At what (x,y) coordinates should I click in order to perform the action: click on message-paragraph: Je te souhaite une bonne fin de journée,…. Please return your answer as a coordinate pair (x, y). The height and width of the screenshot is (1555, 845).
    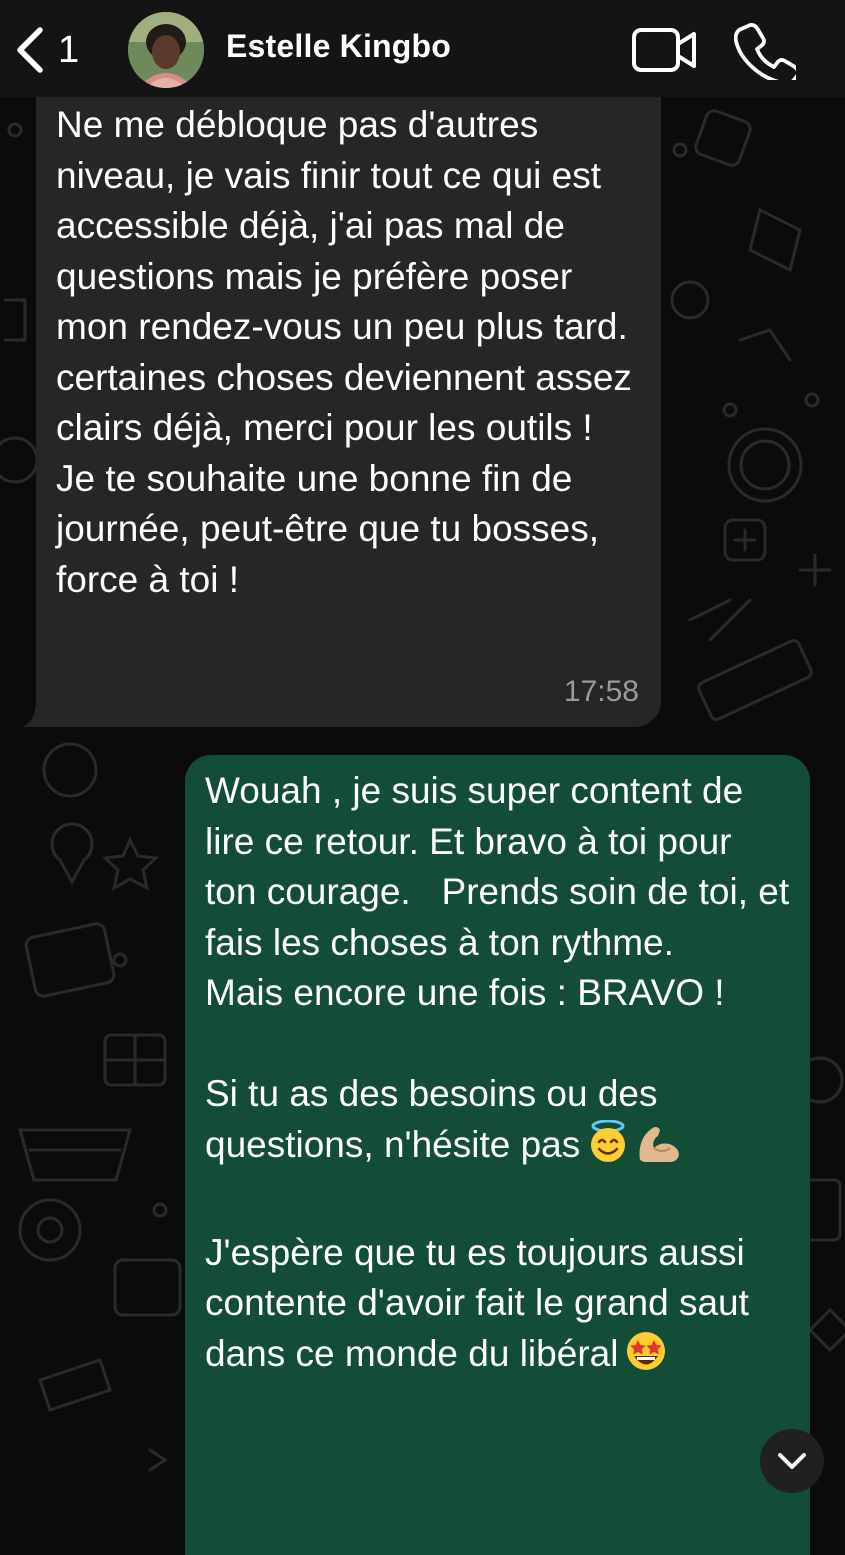
    Looking at the image, I should click on (333, 528).